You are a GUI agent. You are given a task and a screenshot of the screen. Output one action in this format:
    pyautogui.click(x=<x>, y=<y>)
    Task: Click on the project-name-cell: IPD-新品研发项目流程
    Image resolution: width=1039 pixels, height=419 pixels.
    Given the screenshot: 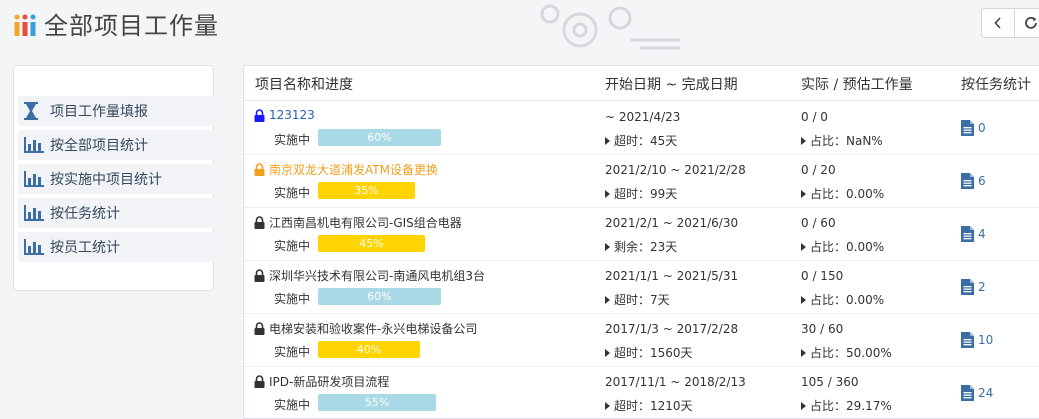 What is the action you would take?
    pyautogui.click(x=321, y=381)
    